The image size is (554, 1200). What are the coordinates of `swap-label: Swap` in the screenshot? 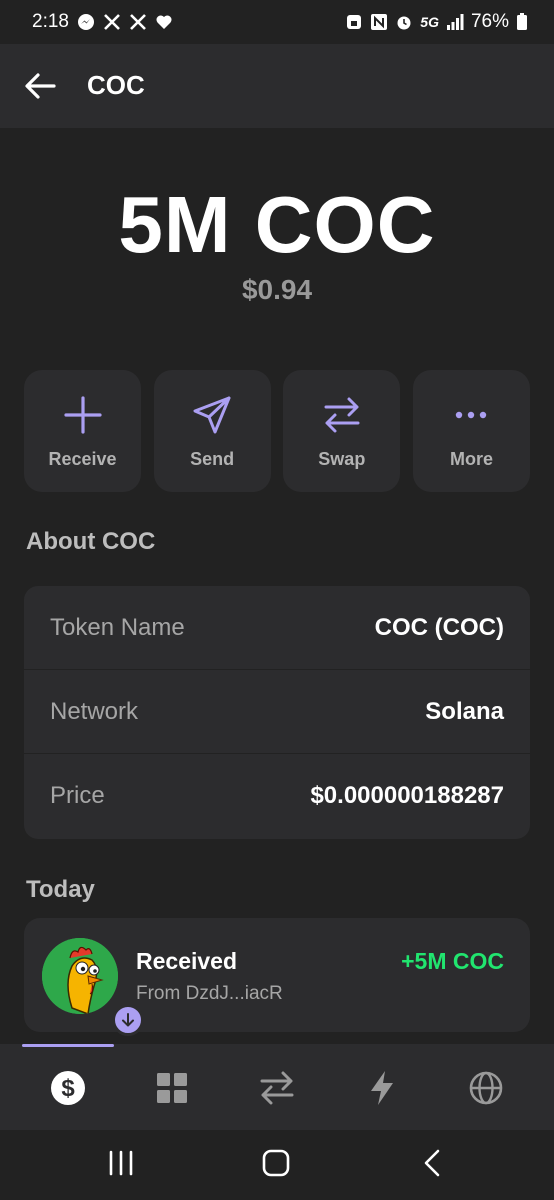 It's located at (342, 458).